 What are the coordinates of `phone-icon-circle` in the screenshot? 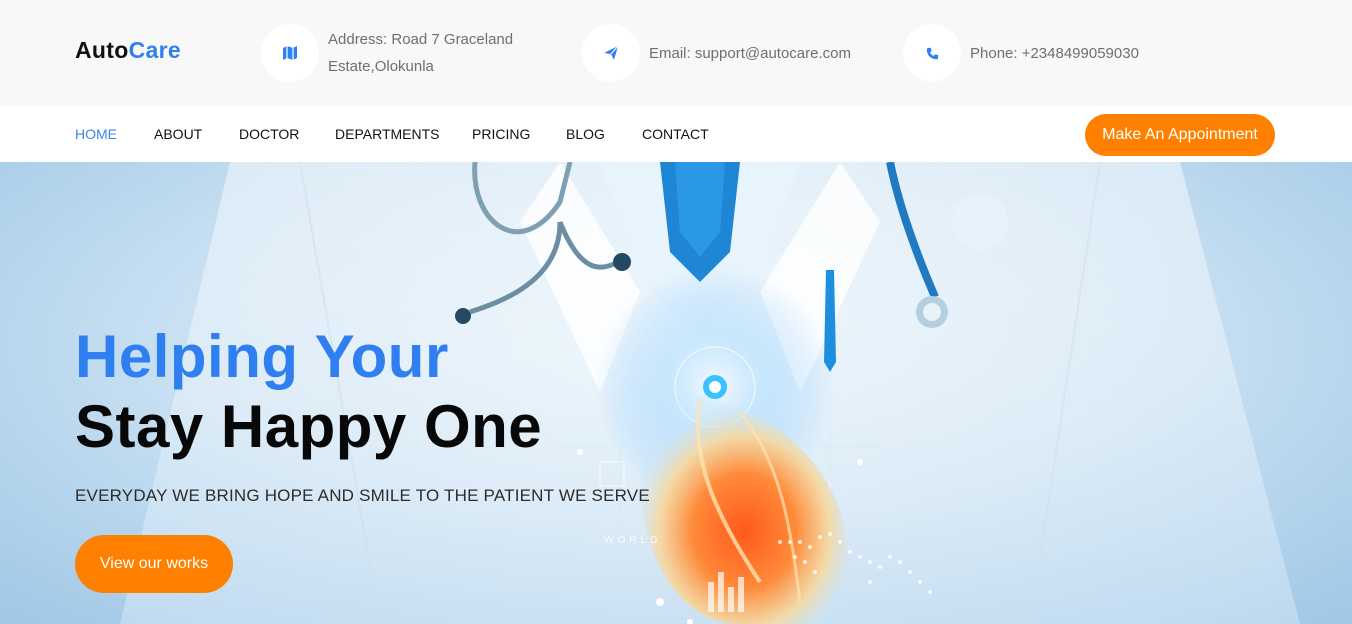 It's located at (932, 53).